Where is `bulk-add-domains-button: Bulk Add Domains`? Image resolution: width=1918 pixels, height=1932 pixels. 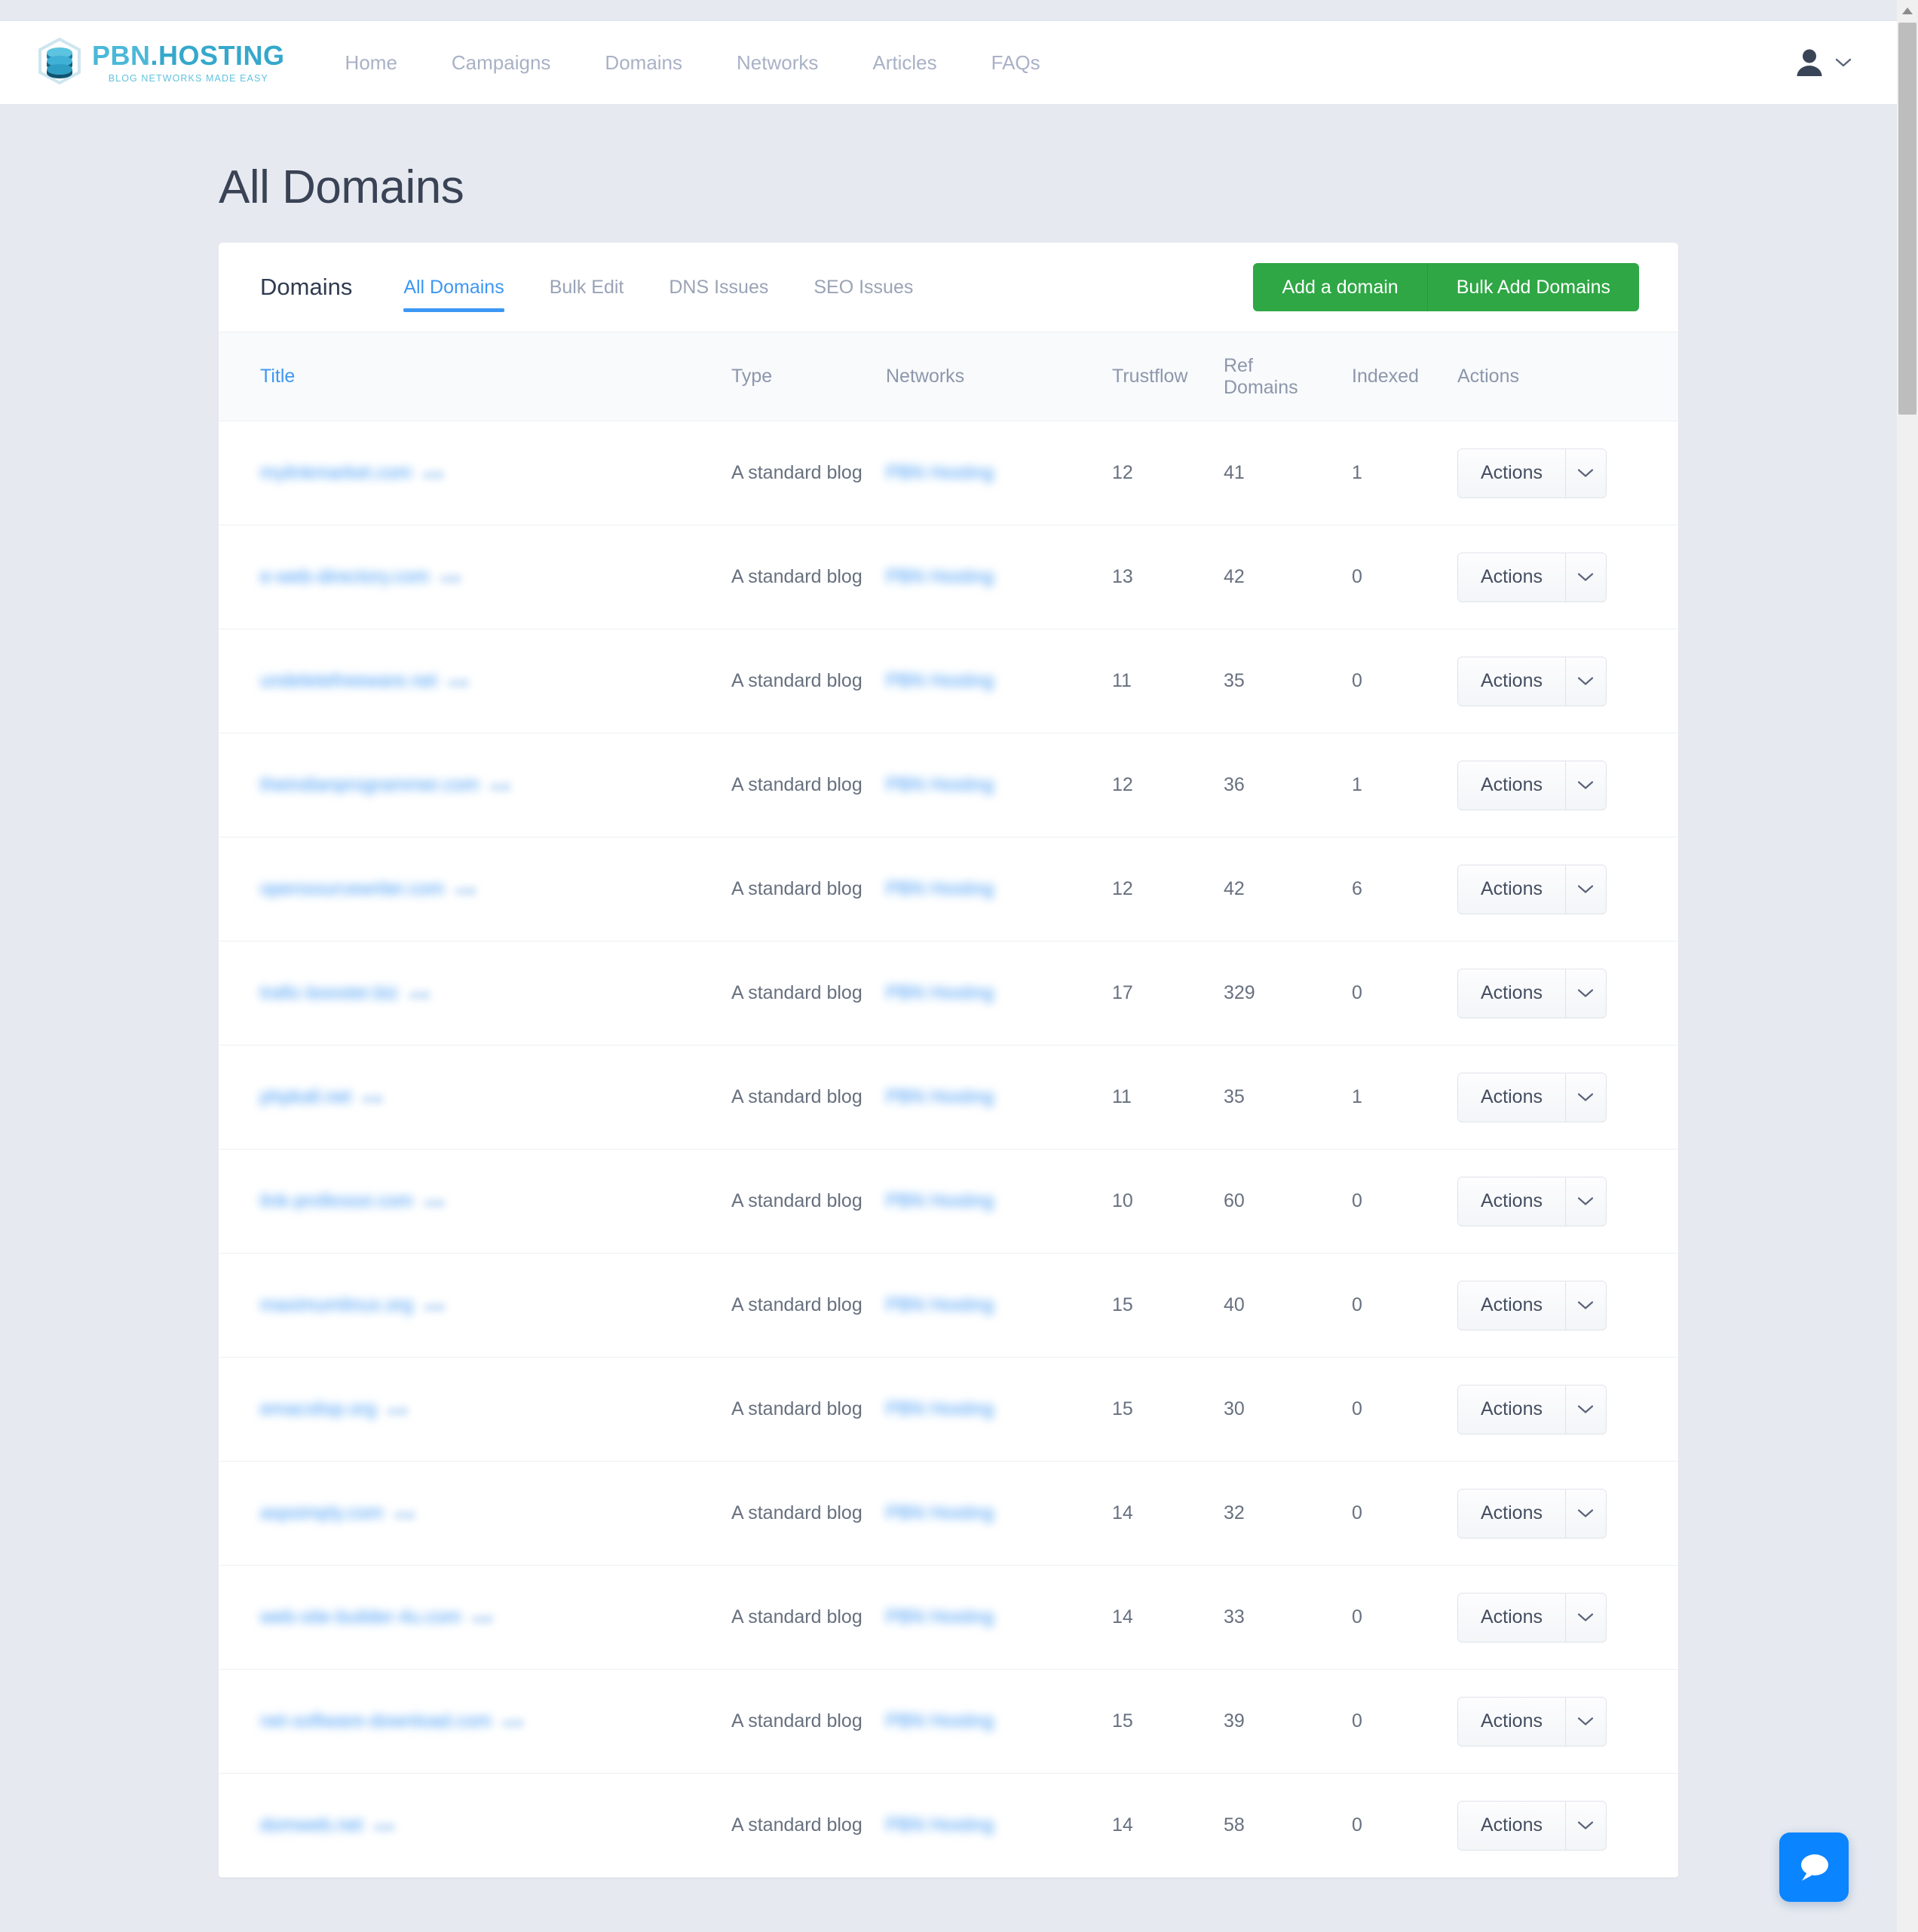
bulk-add-domains-button: Bulk Add Domains is located at coordinates (1533, 287).